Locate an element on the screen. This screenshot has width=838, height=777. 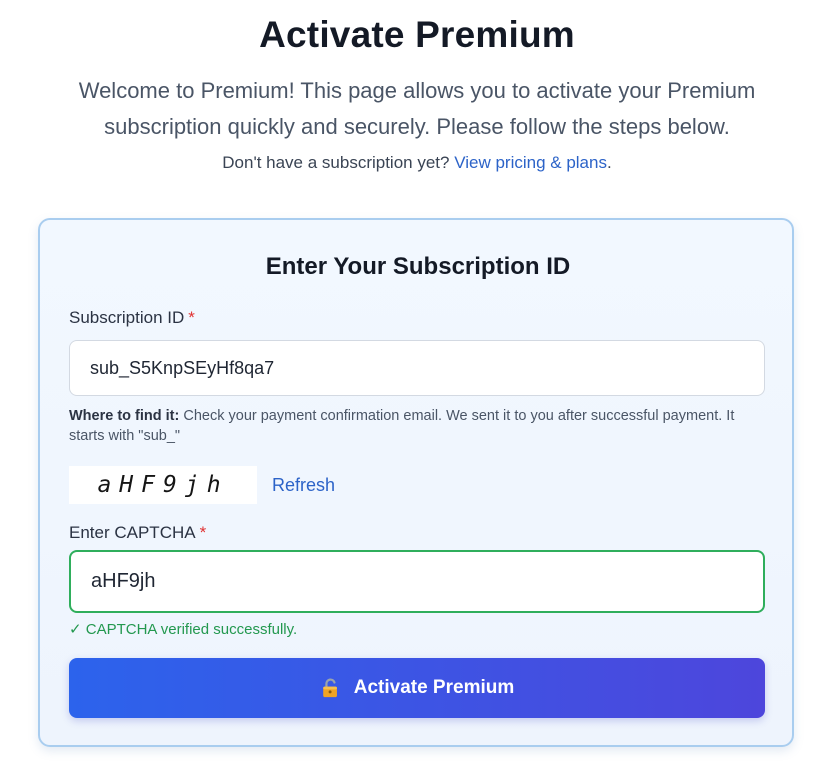
captcha-image: aHF9jh is located at coordinates (163, 485).